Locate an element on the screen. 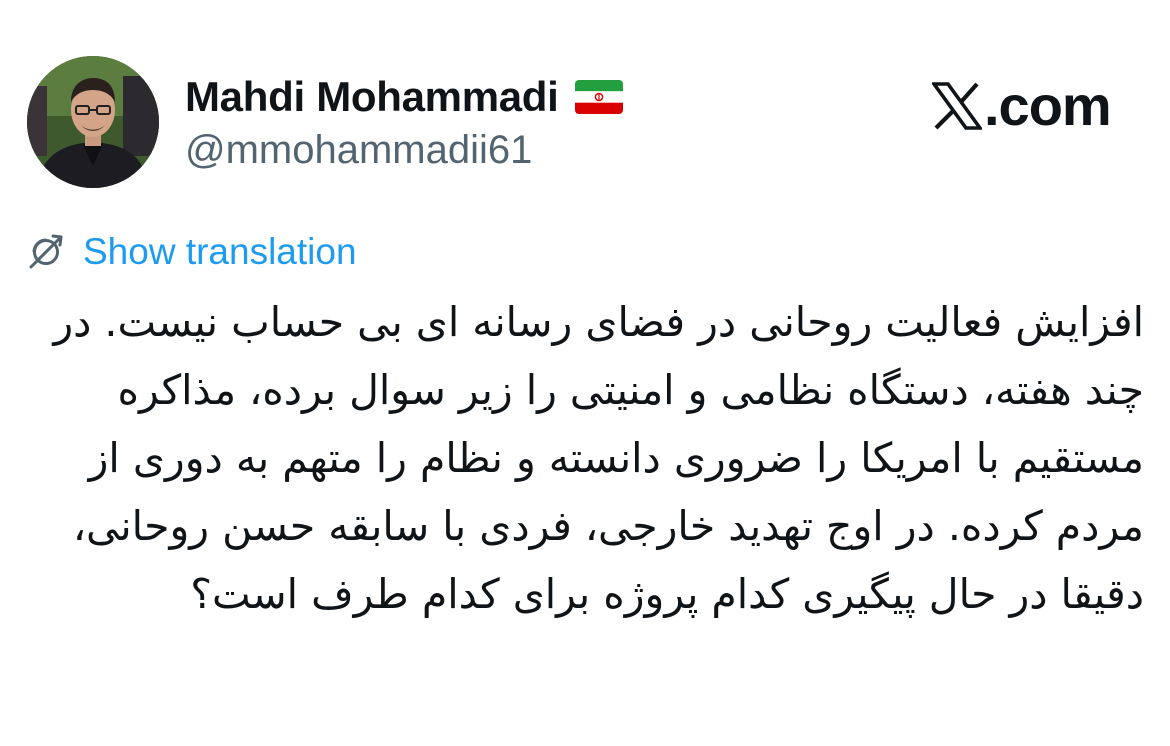 The width and height of the screenshot is (1170, 746). avatar is located at coordinates (93, 122).